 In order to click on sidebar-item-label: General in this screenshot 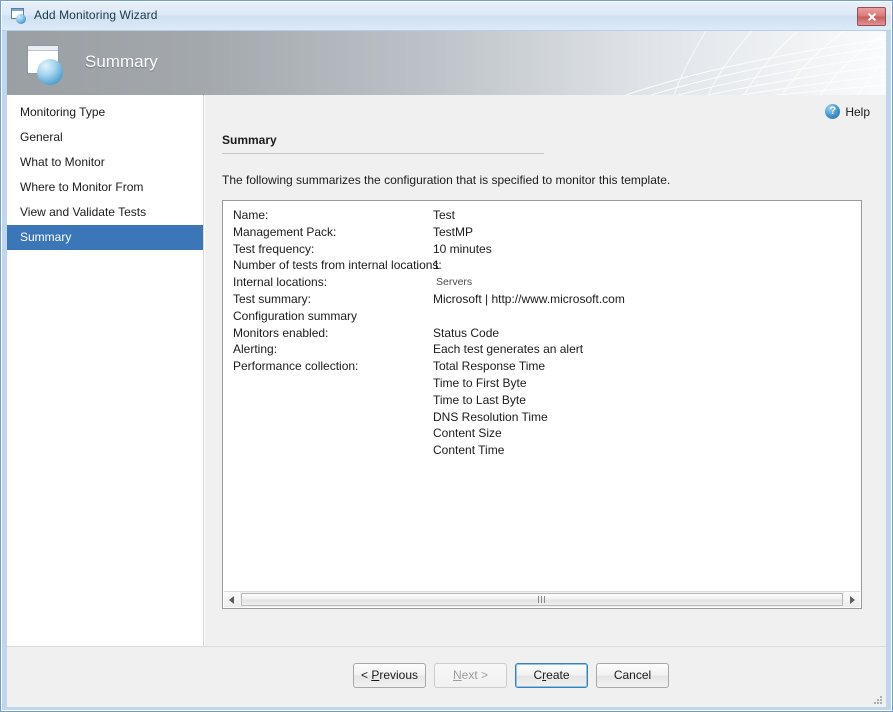, I will do `click(41, 137)`.